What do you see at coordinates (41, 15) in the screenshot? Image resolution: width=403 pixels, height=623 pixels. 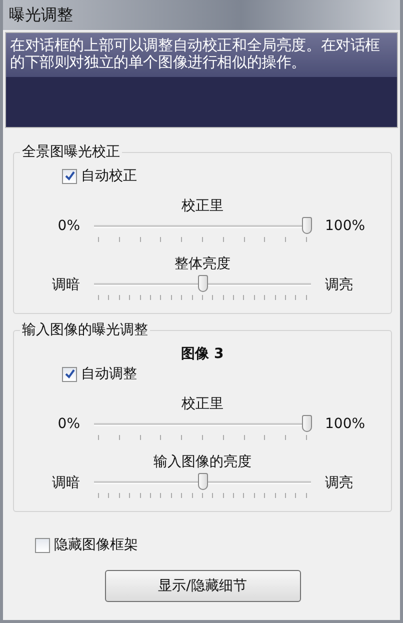 I see `window-title: 曝光调整` at bounding box center [41, 15].